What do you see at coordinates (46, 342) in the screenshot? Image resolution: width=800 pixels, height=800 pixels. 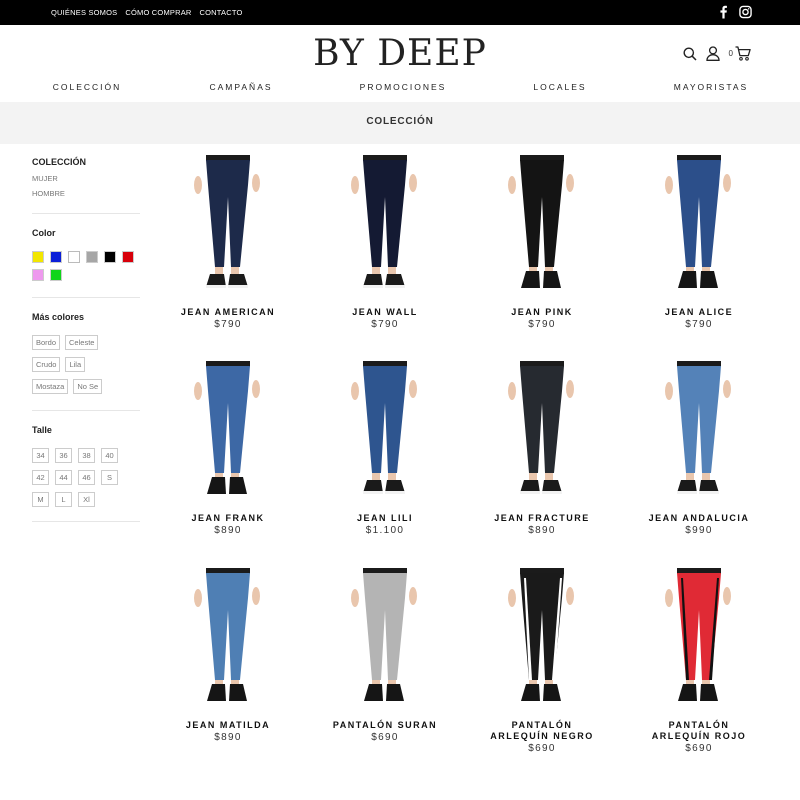 I see `more-color-option: Bordo` at bounding box center [46, 342].